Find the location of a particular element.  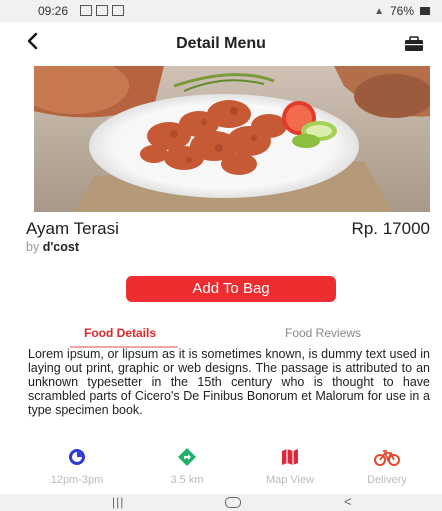

feature-hours: 12pm-3pm is located at coordinates (77, 467).